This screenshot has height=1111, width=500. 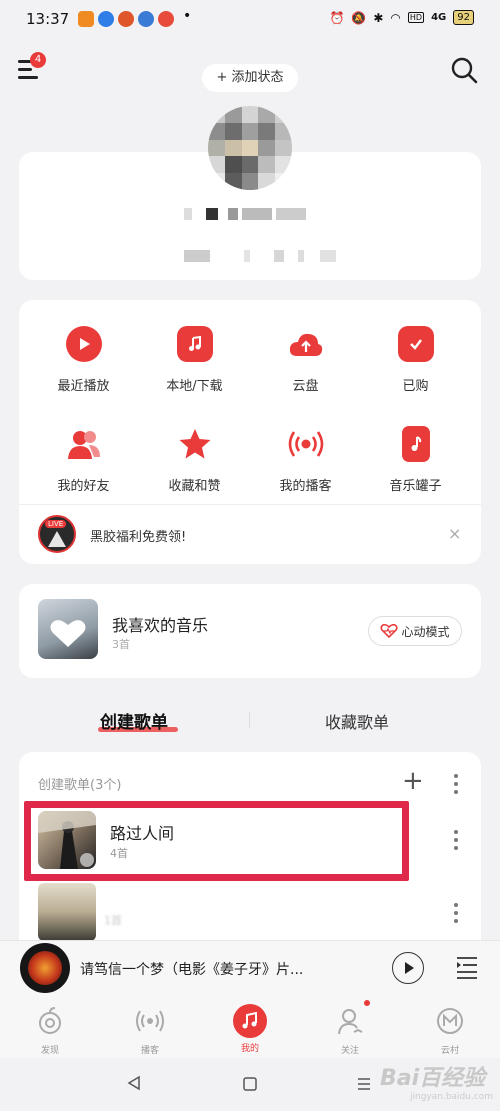 What do you see at coordinates (57, 534) in the screenshot?
I see `live-avatar: LIVE` at bounding box center [57, 534].